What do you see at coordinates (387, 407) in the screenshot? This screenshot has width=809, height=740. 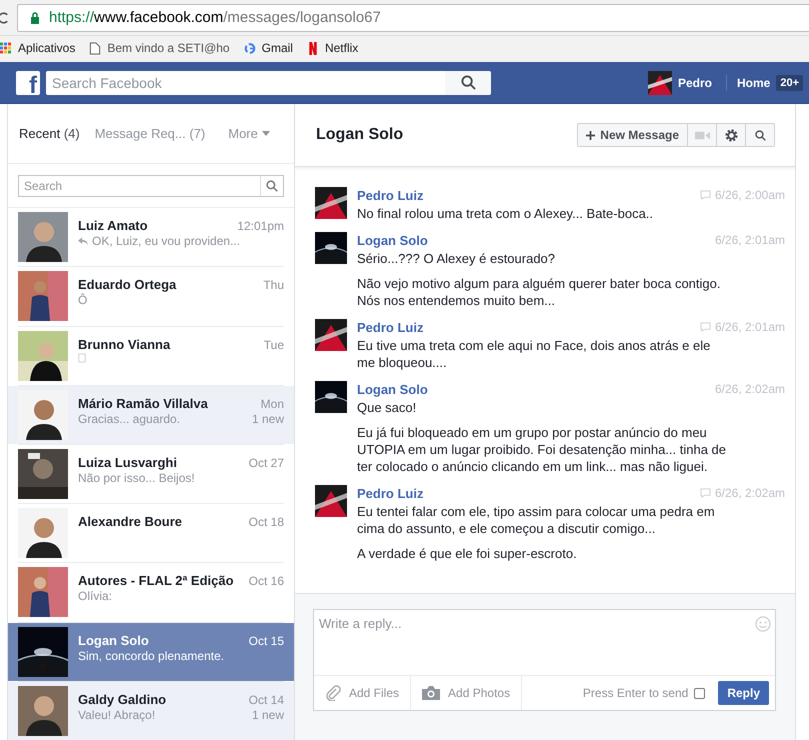 I see `message-text: Que saco!` at bounding box center [387, 407].